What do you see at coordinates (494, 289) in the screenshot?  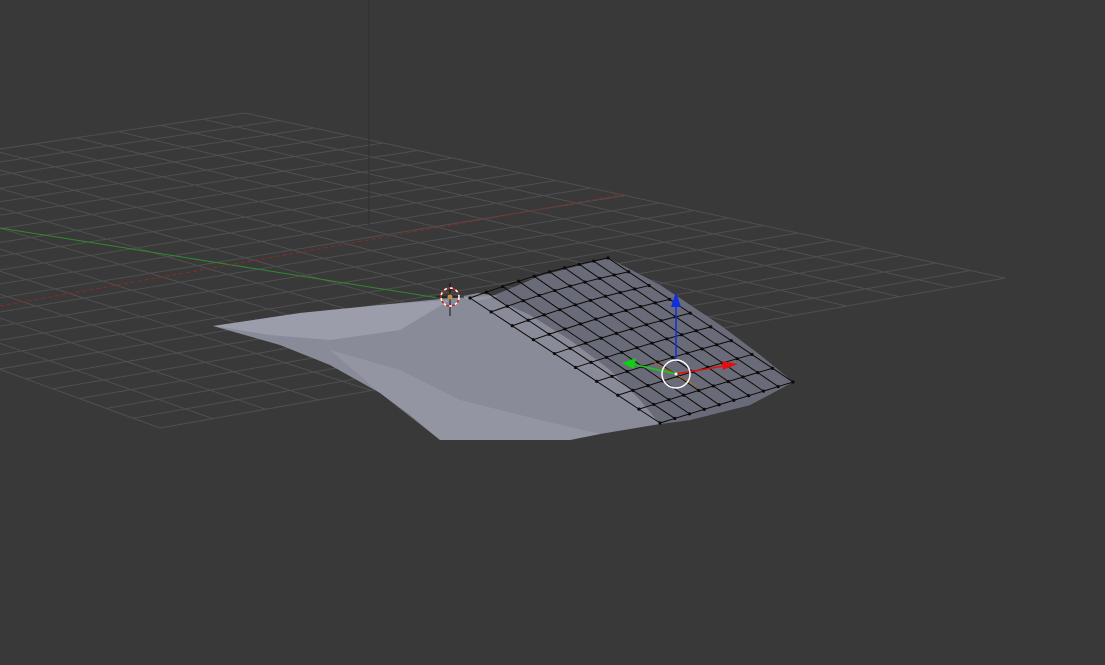 I see `mesh-edge` at bounding box center [494, 289].